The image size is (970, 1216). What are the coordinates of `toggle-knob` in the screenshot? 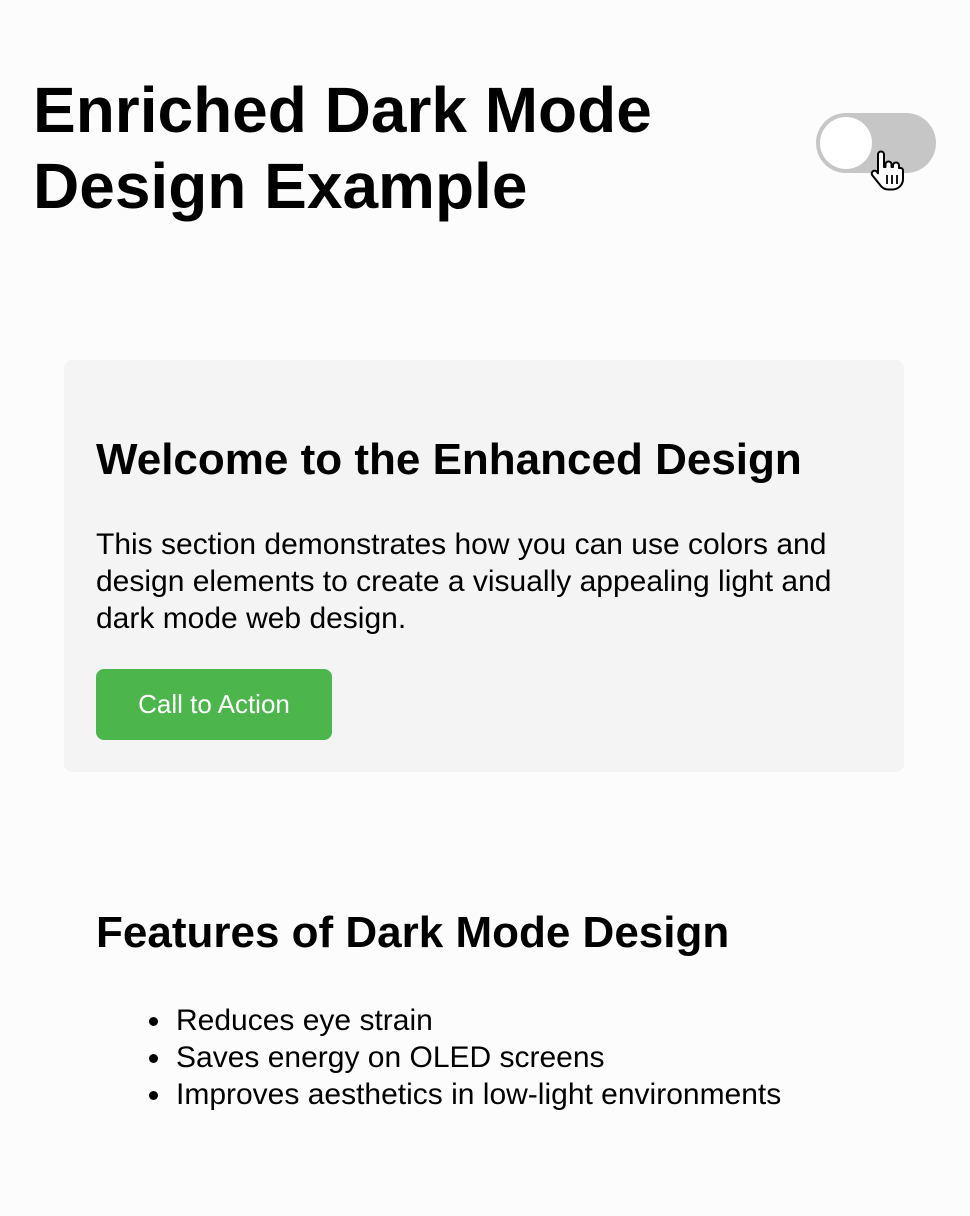 It's located at (846, 143).